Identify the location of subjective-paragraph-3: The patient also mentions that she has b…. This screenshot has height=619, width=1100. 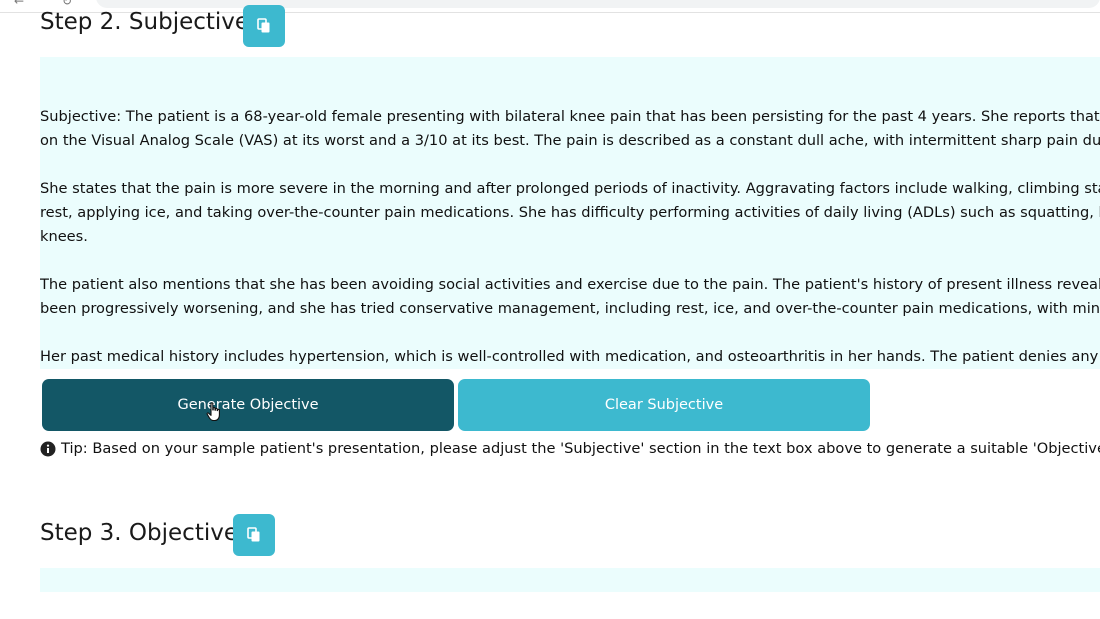
(570, 296).